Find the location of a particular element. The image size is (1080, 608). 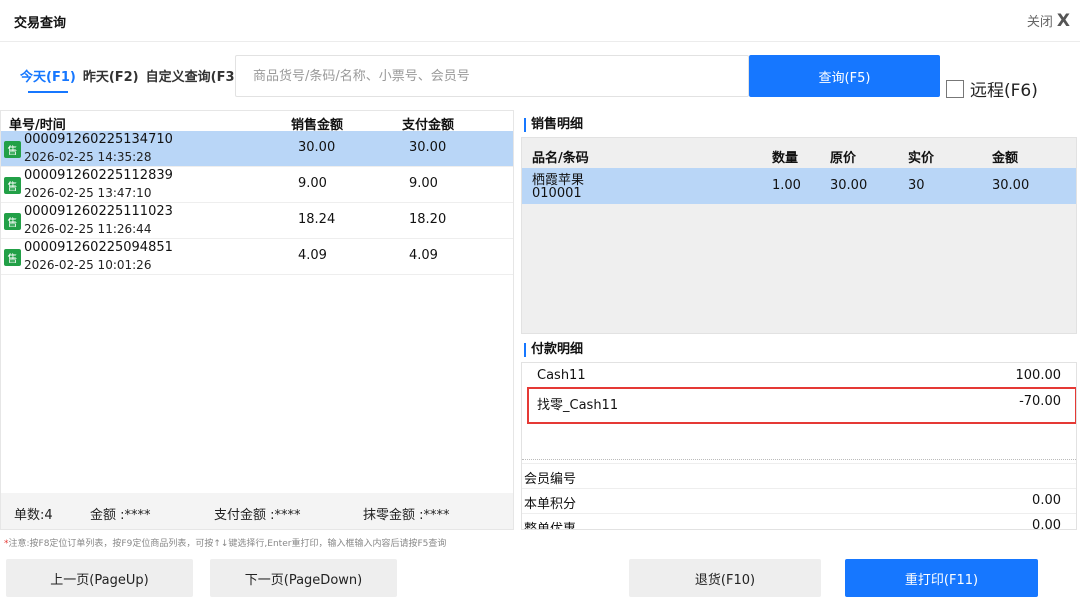

order-number: 000091260225094851 is located at coordinates (98, 247).